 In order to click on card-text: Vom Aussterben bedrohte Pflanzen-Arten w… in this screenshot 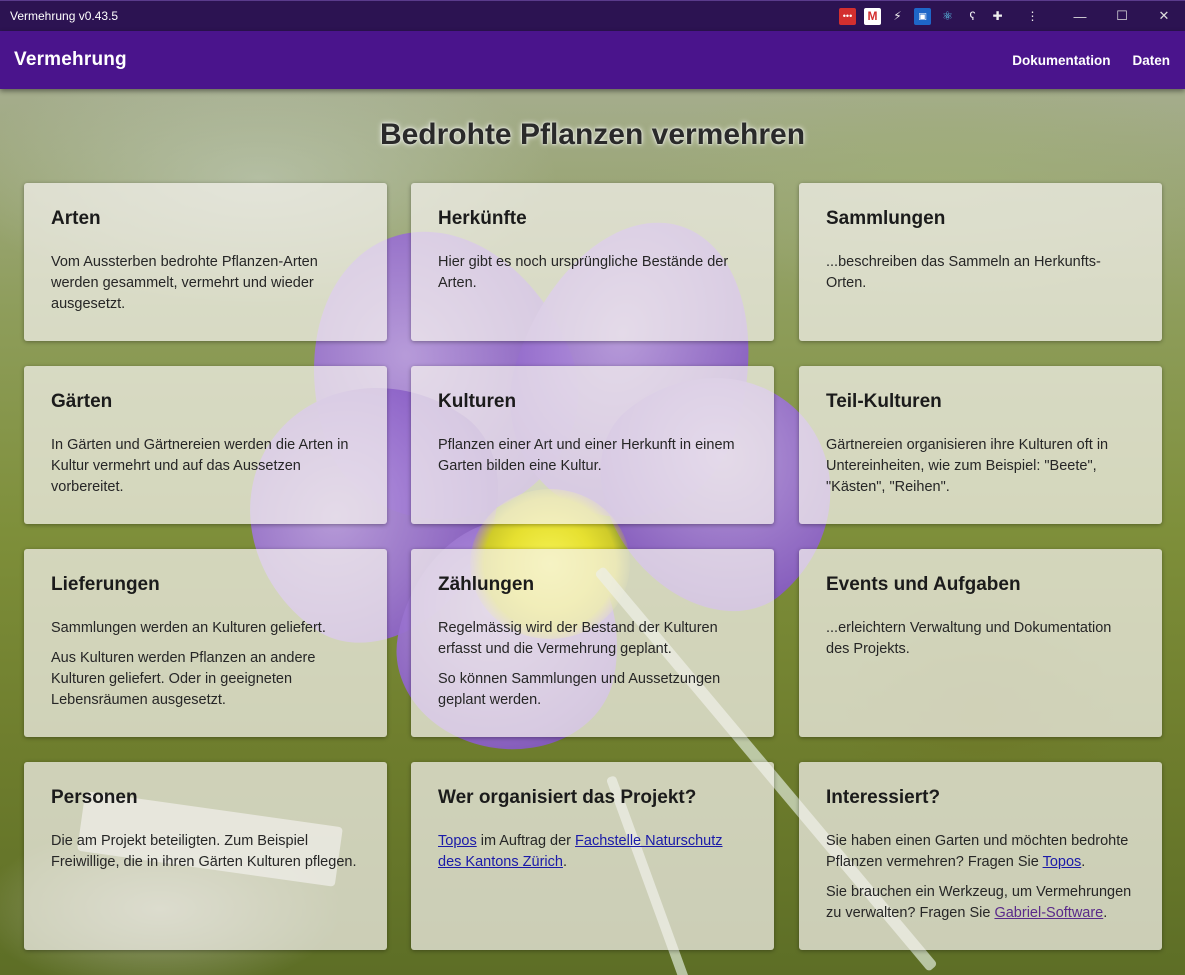, I will do `click(184, 283)`.